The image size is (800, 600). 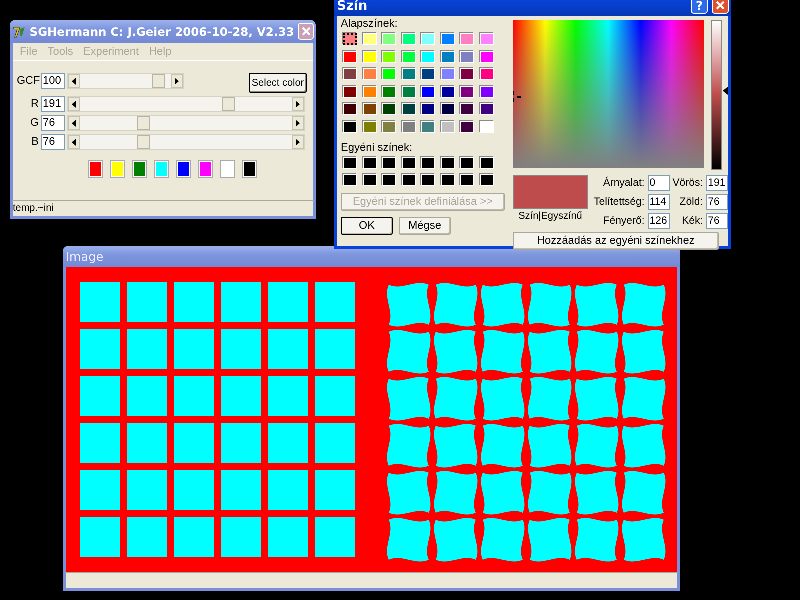 I want to click on status-text: temp.~ini, so click(x=33, y=208).